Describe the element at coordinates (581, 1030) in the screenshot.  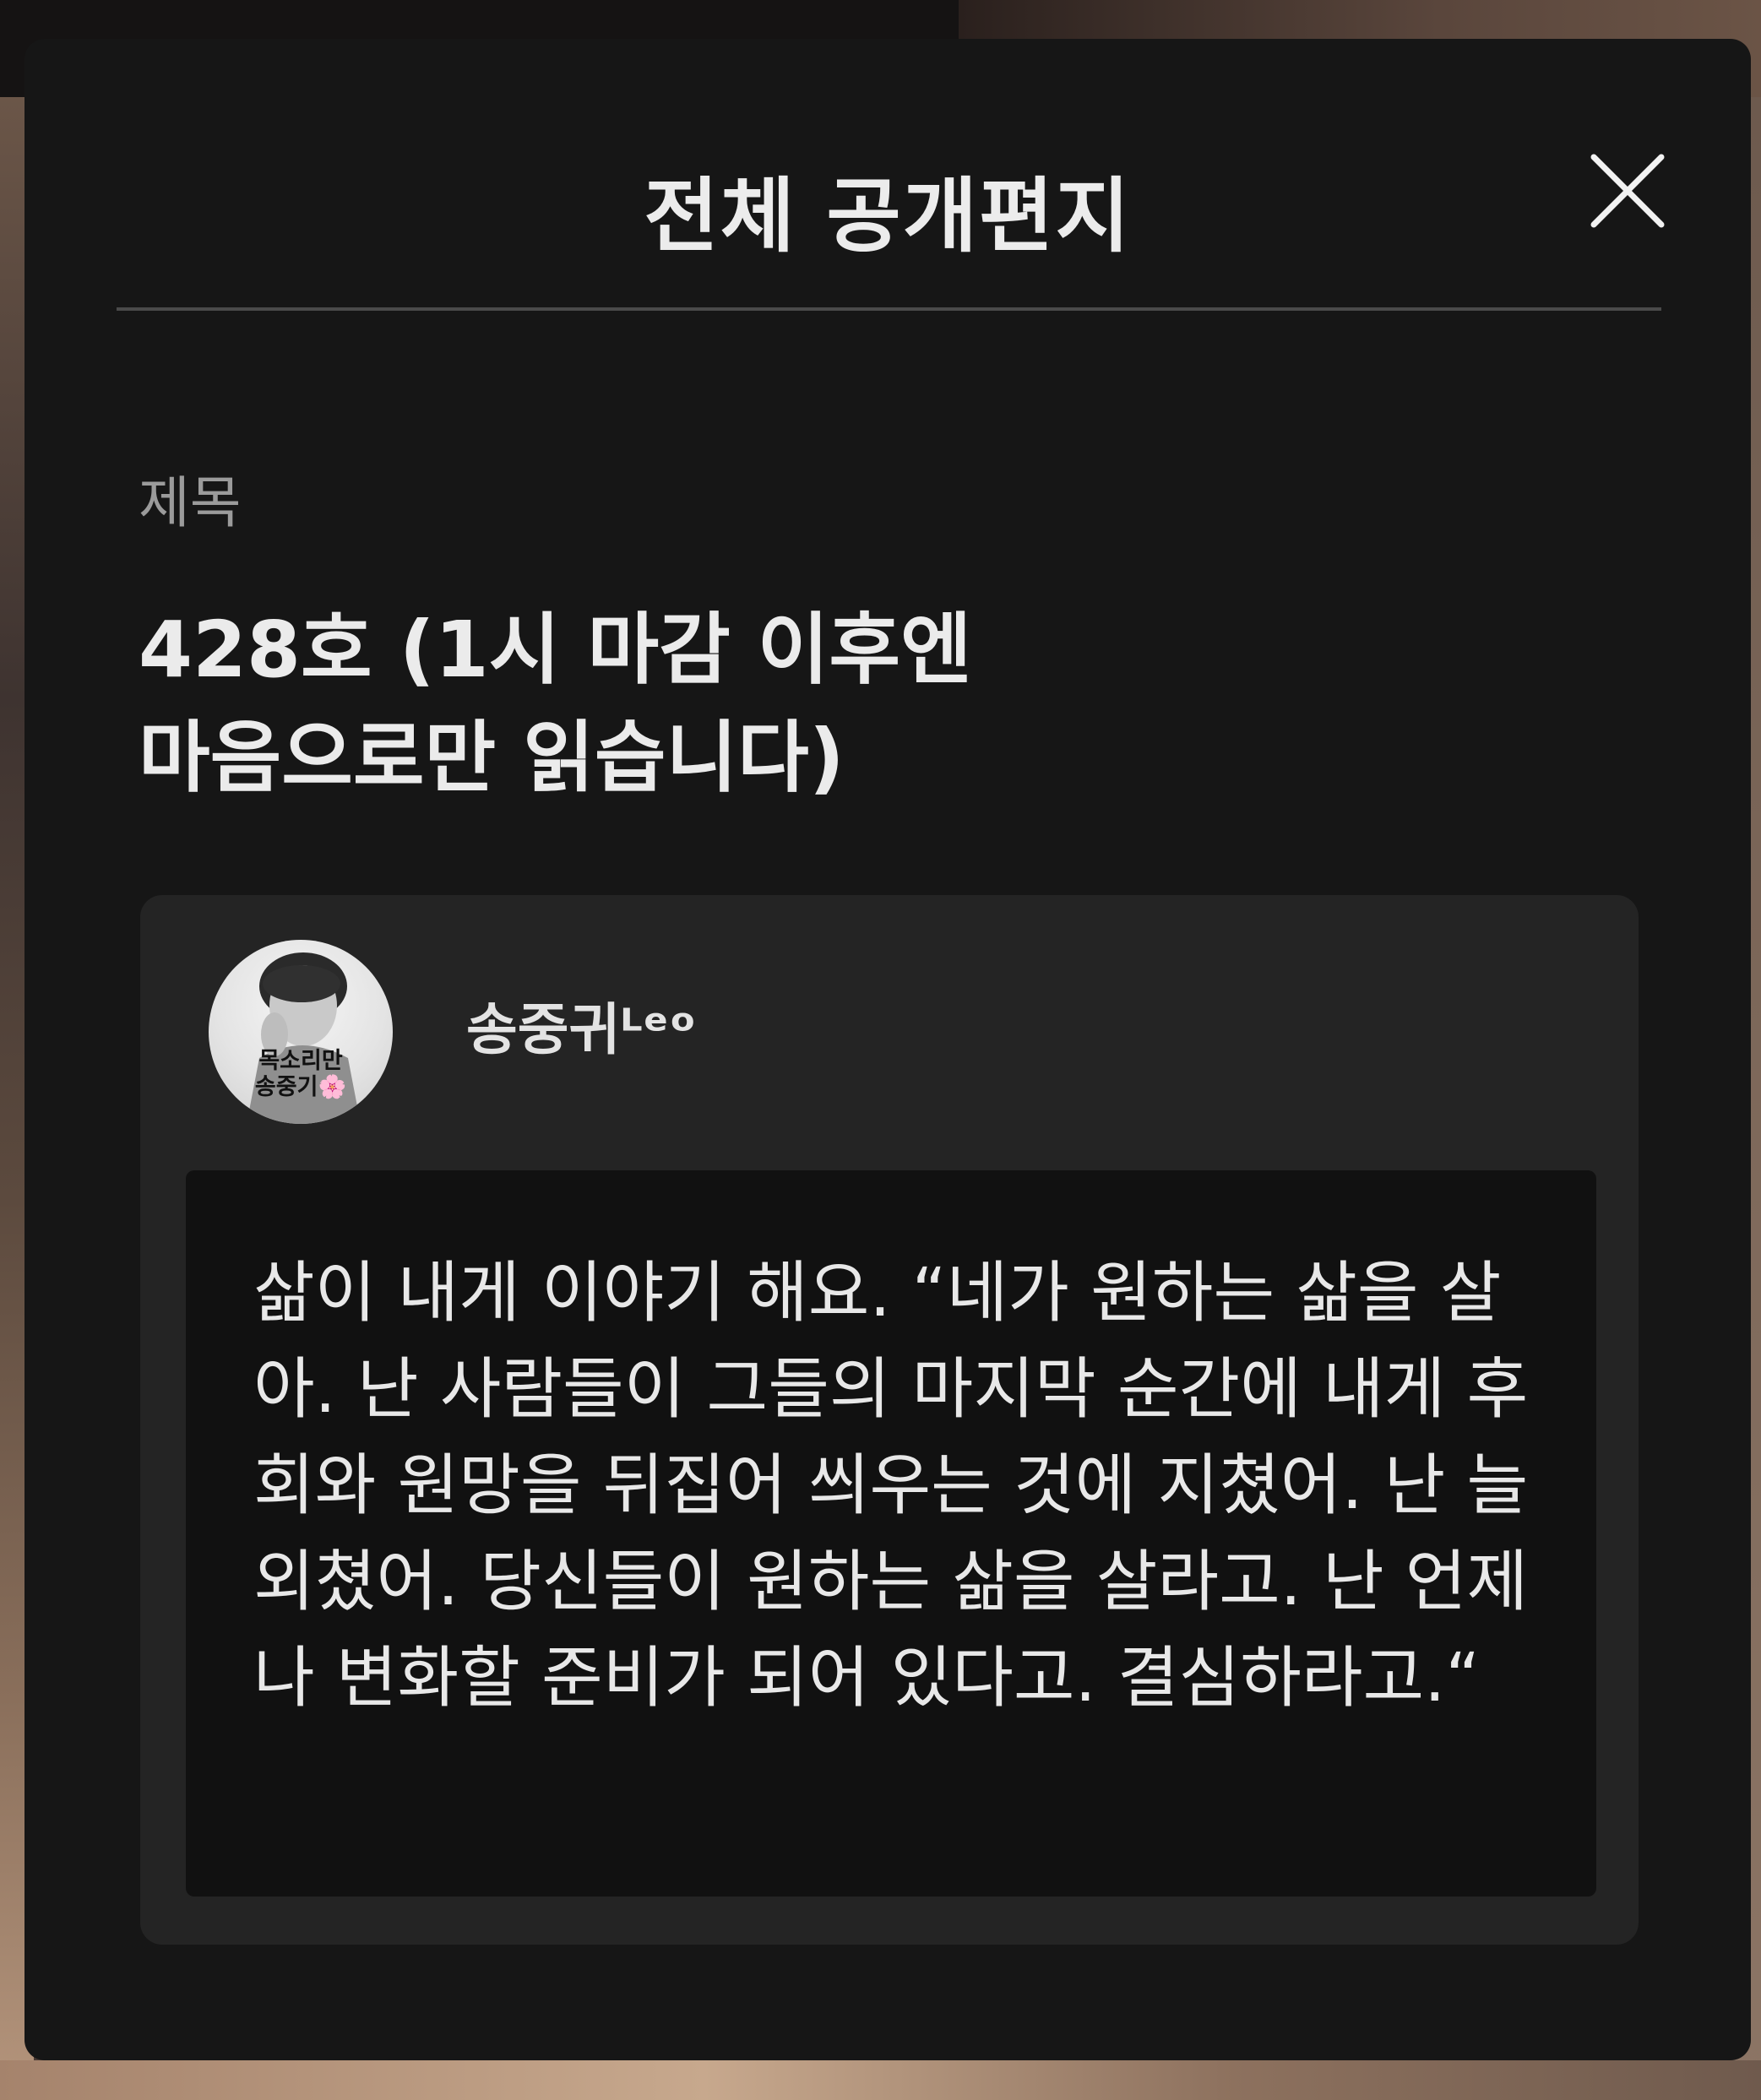
I see `author-name: 송중귀ᴸᵉᵒ` at that location.